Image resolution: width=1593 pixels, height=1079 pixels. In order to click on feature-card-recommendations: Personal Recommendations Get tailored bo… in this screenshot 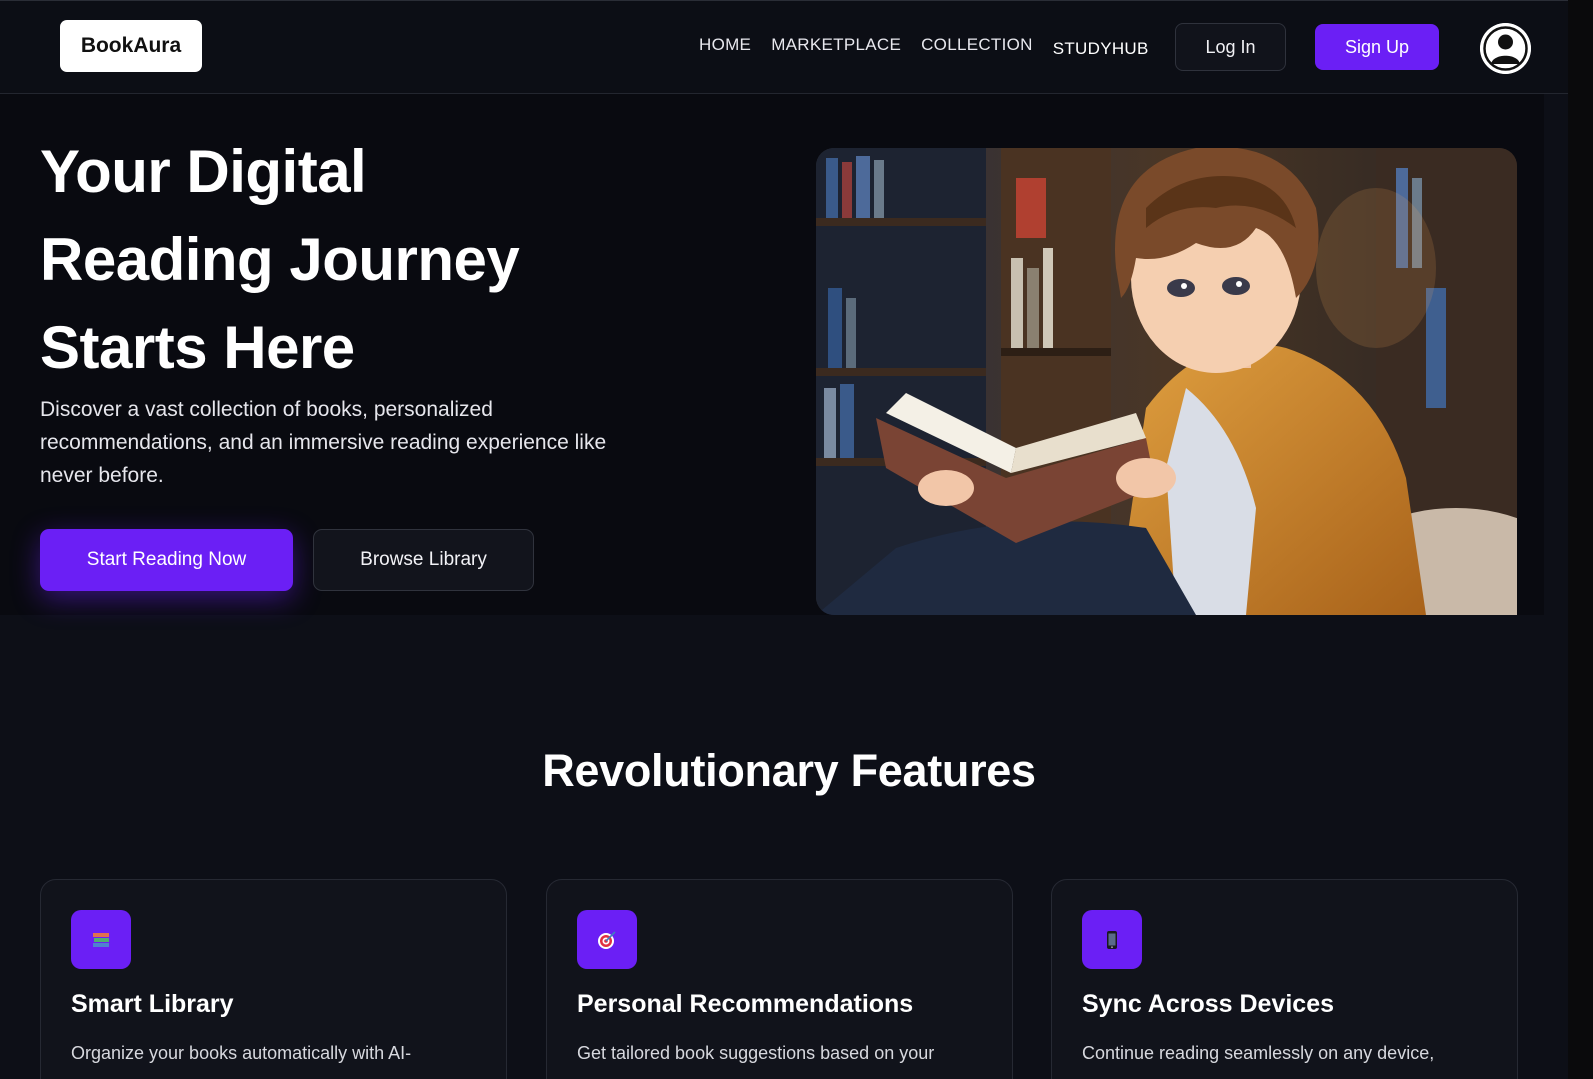, I will do `click(779, 979)`.